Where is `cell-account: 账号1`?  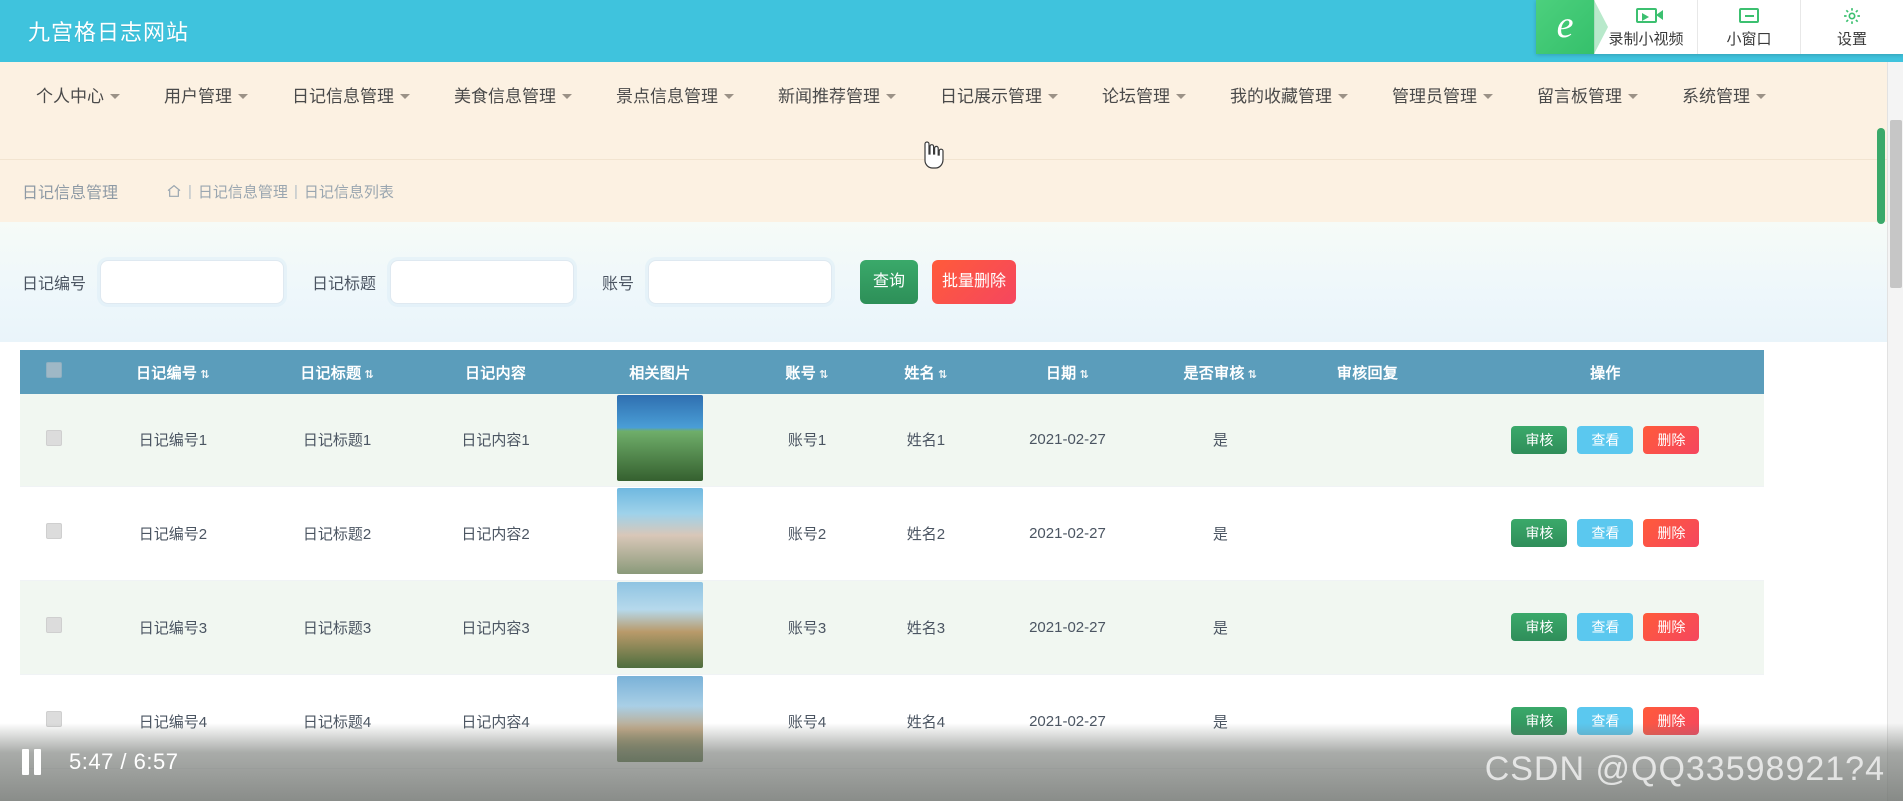 cell-account: 账号1 is located at coordinates (807, 440).